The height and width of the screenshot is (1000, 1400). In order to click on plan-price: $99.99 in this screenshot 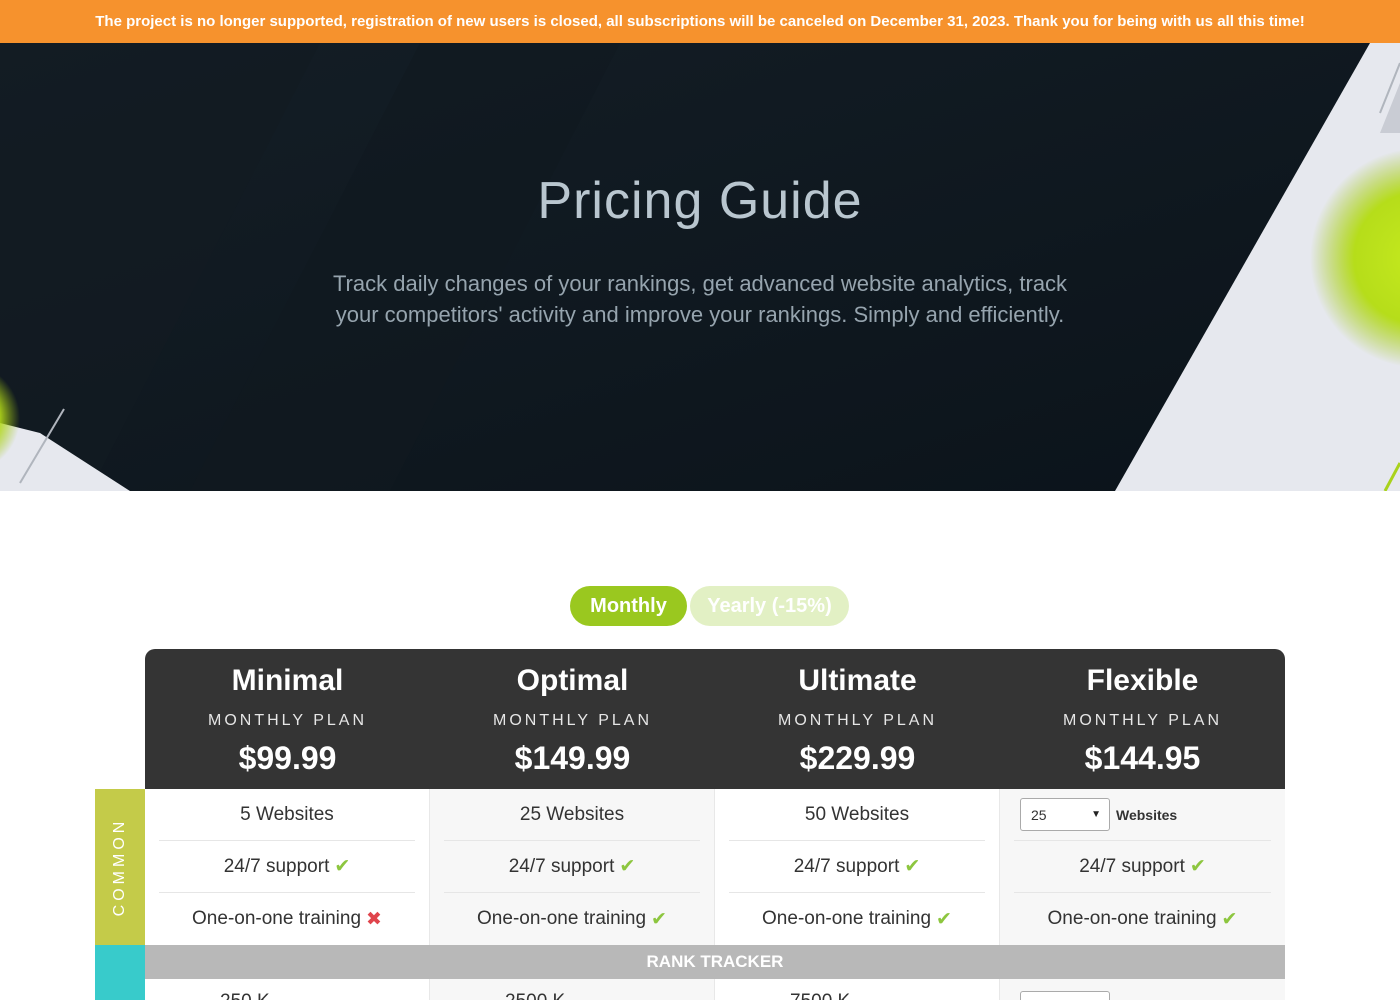, I will do `click(287, 758)`.